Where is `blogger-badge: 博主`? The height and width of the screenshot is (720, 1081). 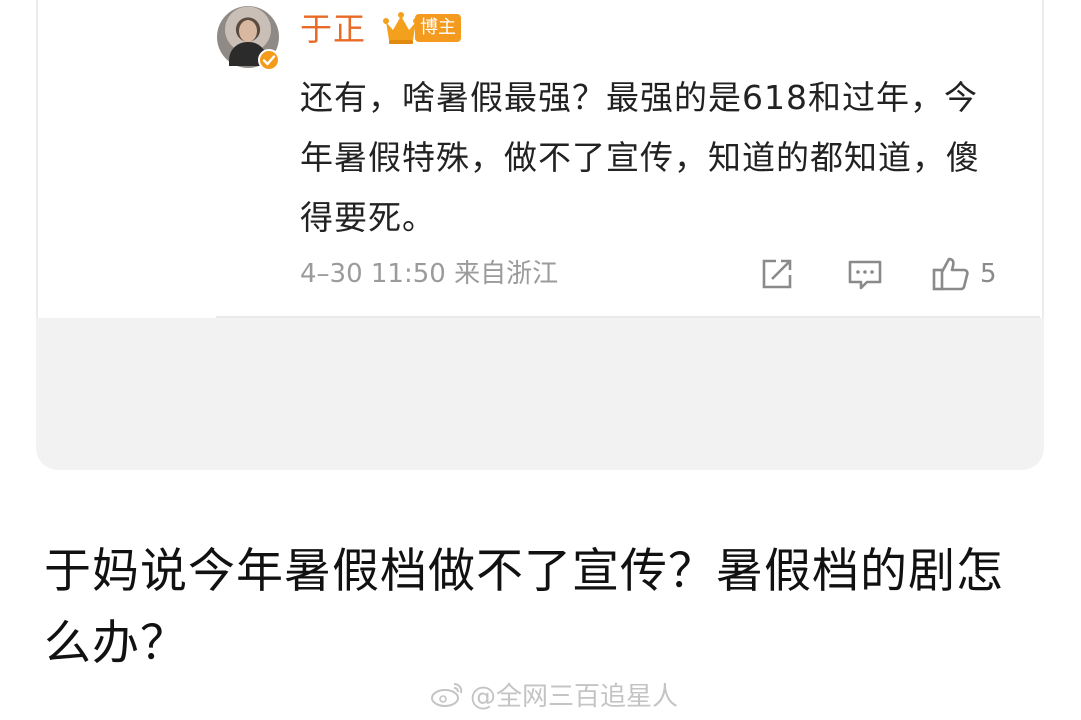
blogger-badge: 博主 is located at coordinates (423, 28).